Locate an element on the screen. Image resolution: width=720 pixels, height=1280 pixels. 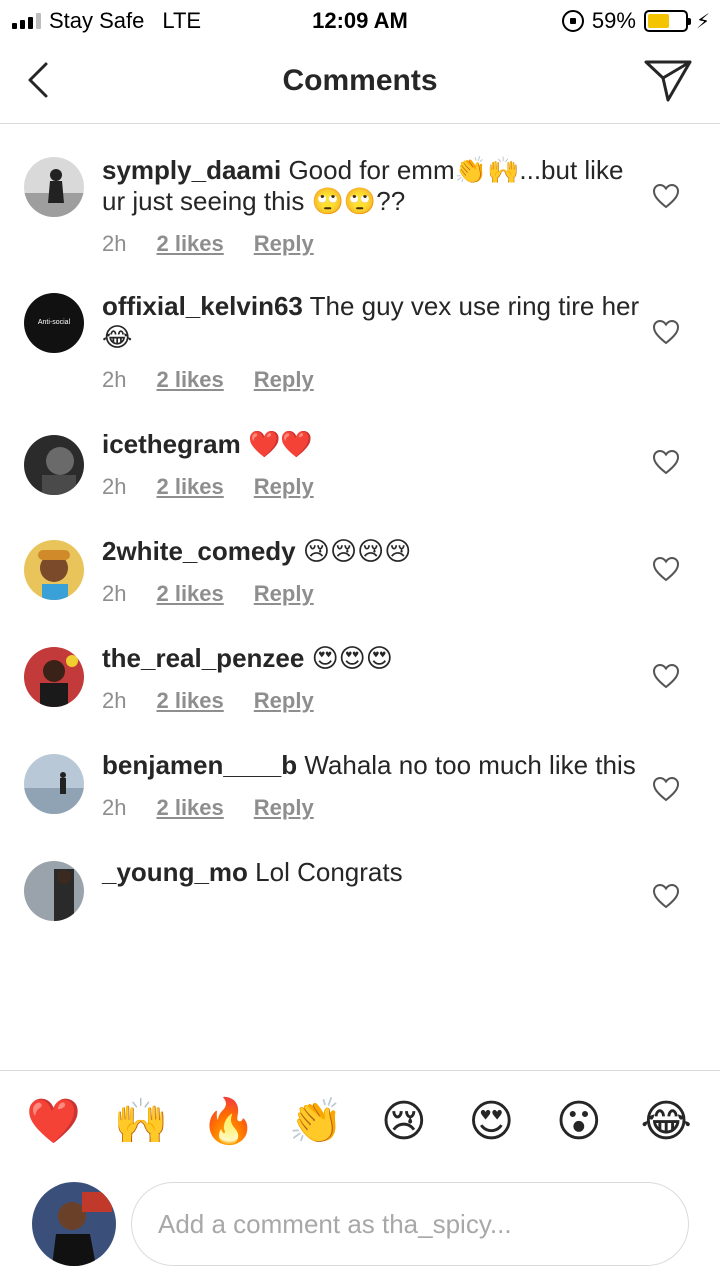
divider is located at coordinates (360, 1070).